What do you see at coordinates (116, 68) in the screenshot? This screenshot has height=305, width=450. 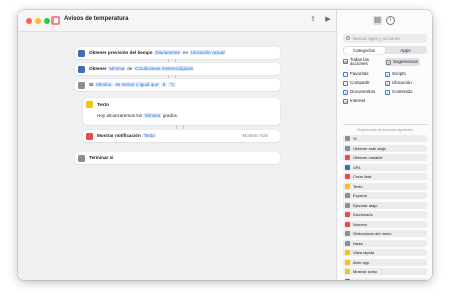 I see `detail-token: Mínima` at bounding box center [116, 68].